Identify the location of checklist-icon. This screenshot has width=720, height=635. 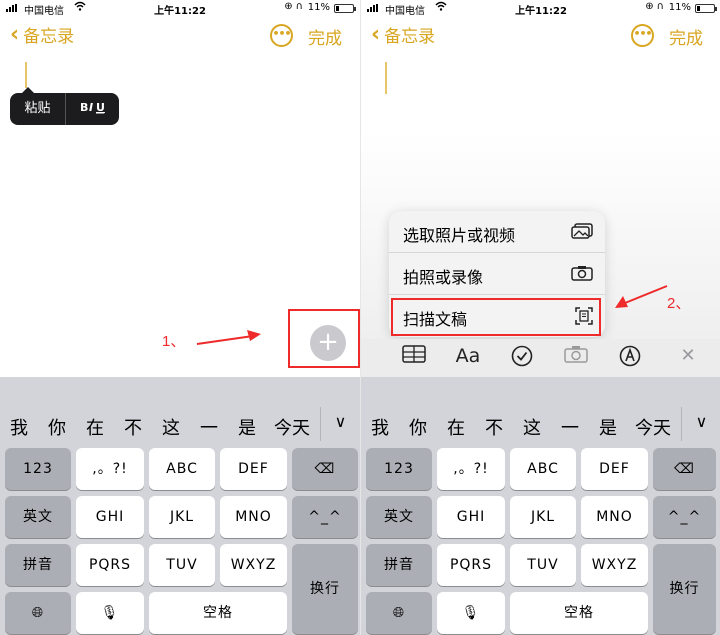
(522, 358).